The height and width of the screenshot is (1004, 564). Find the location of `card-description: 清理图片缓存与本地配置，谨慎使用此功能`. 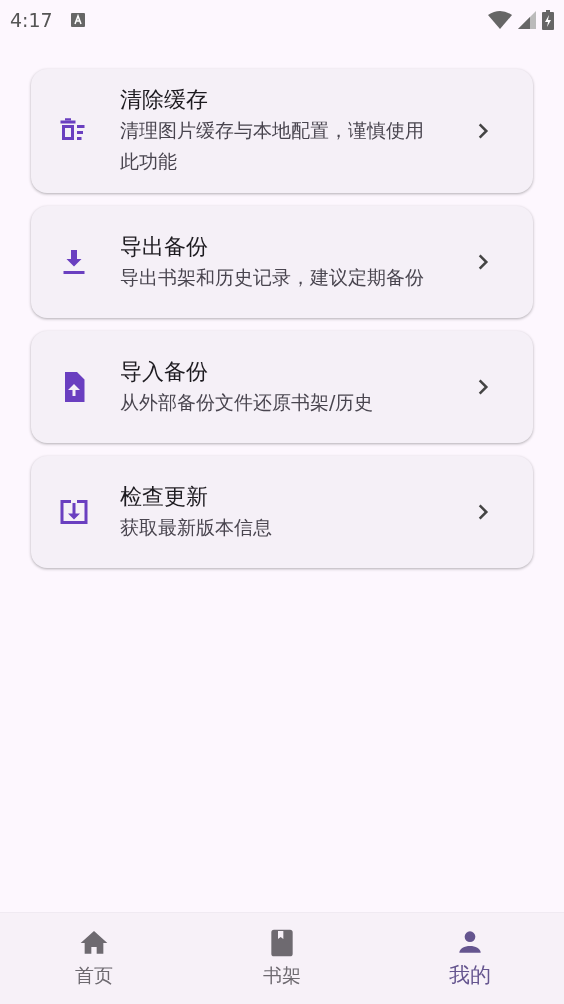

card-description: 清理图片缓存与本地配置，谨慎使用此功能 is located at coordinates (272, 146).